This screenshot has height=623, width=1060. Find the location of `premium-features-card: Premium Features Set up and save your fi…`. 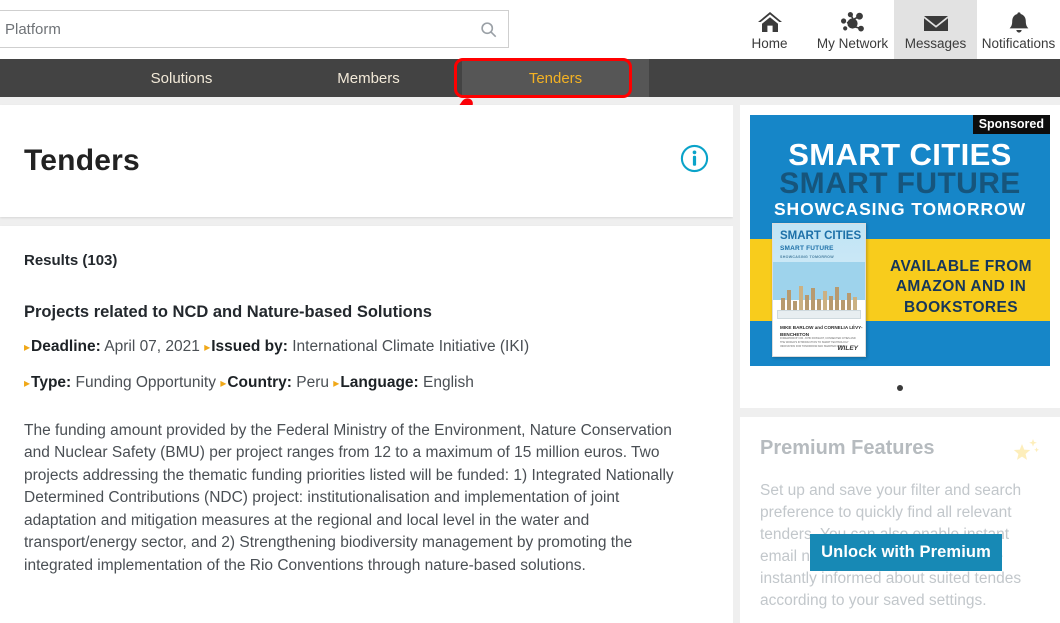

premium-features-card: Premium Features Set up and save your fi… is located at coordinates (900, 520).